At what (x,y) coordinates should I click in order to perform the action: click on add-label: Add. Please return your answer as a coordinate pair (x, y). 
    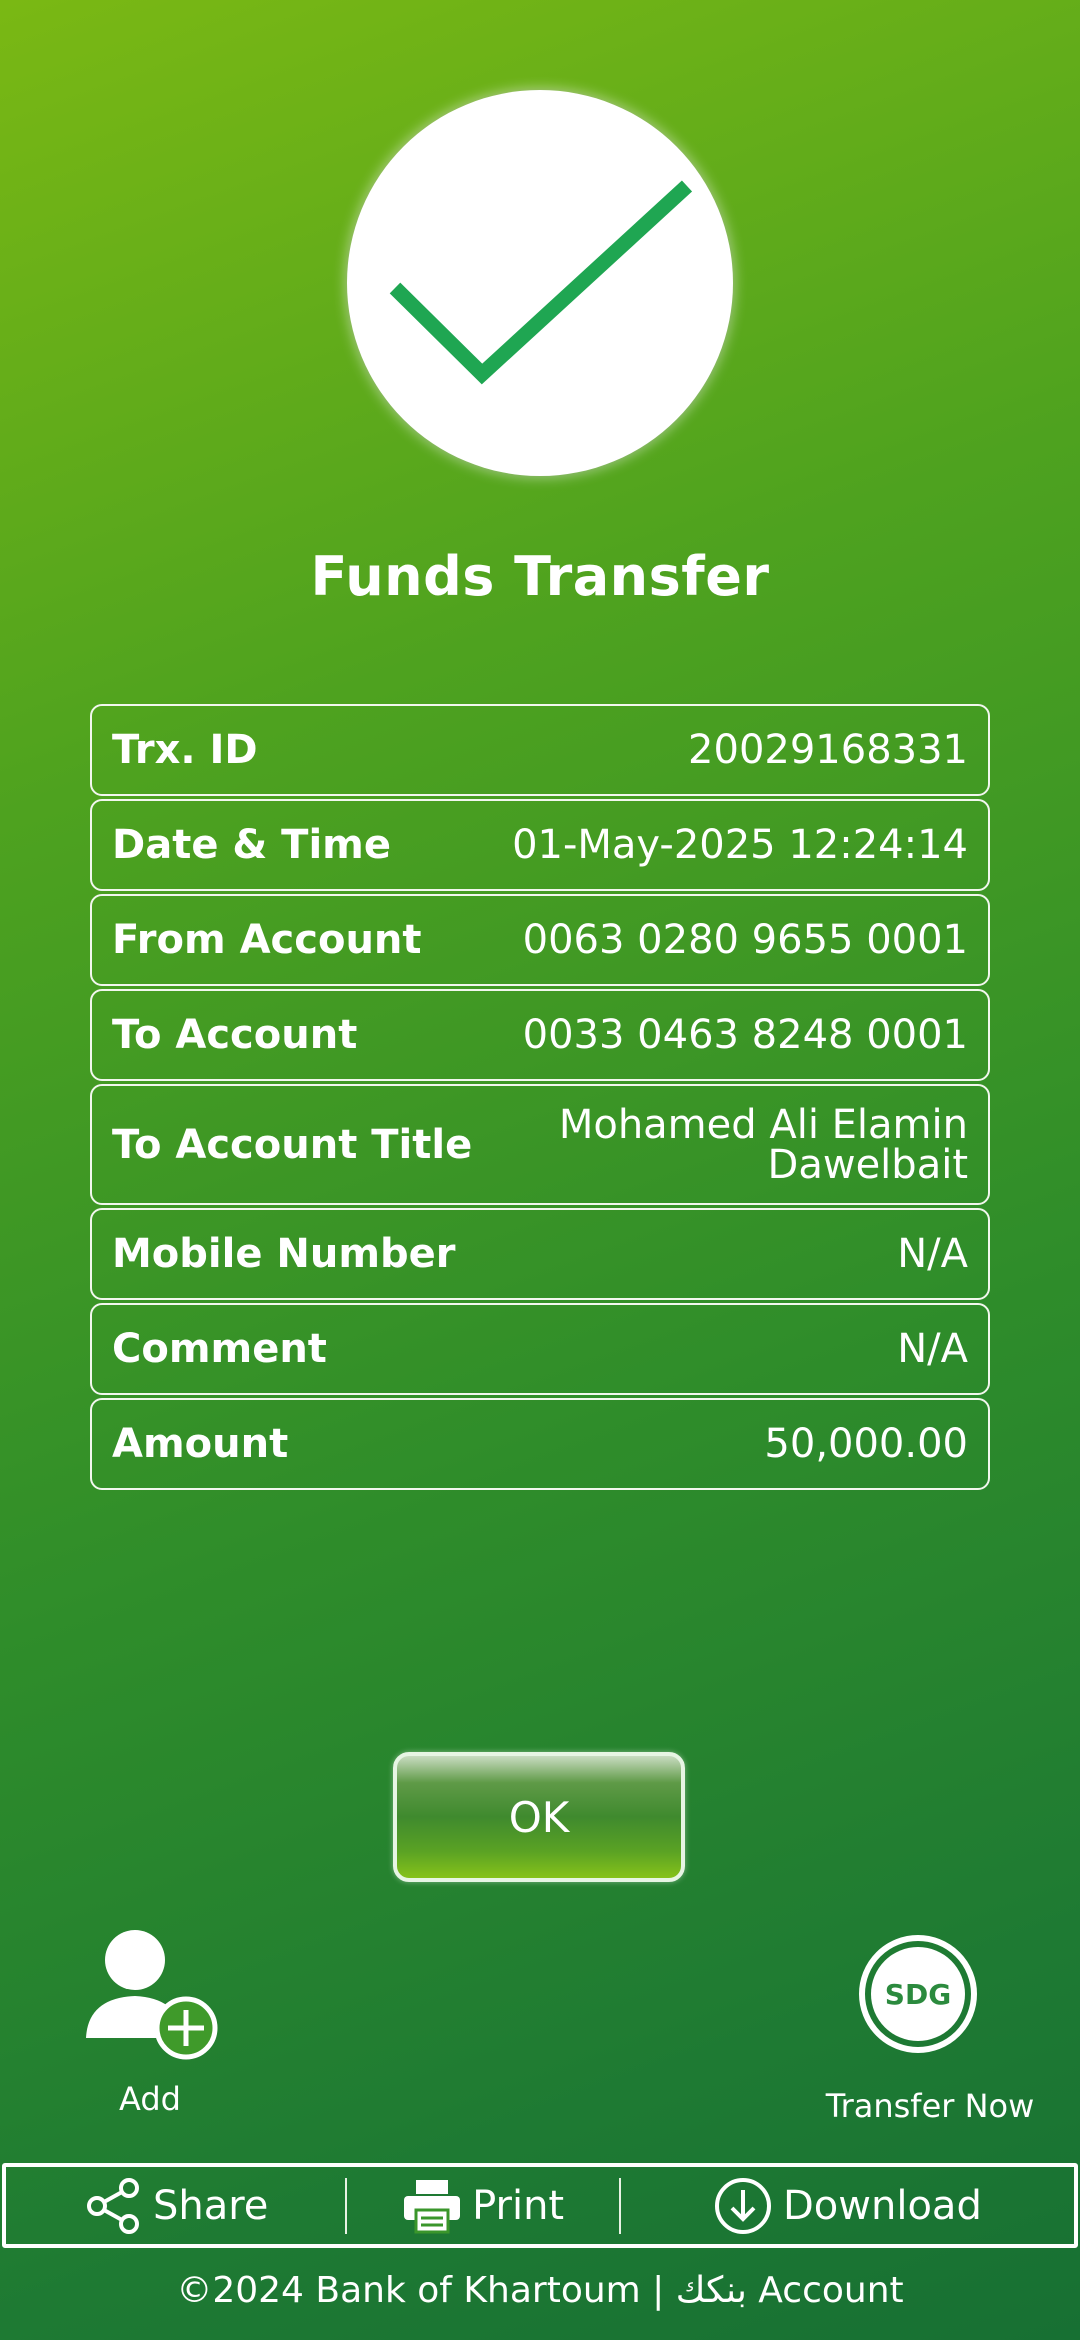
    Looking at the image, I should click on (150, 2099).